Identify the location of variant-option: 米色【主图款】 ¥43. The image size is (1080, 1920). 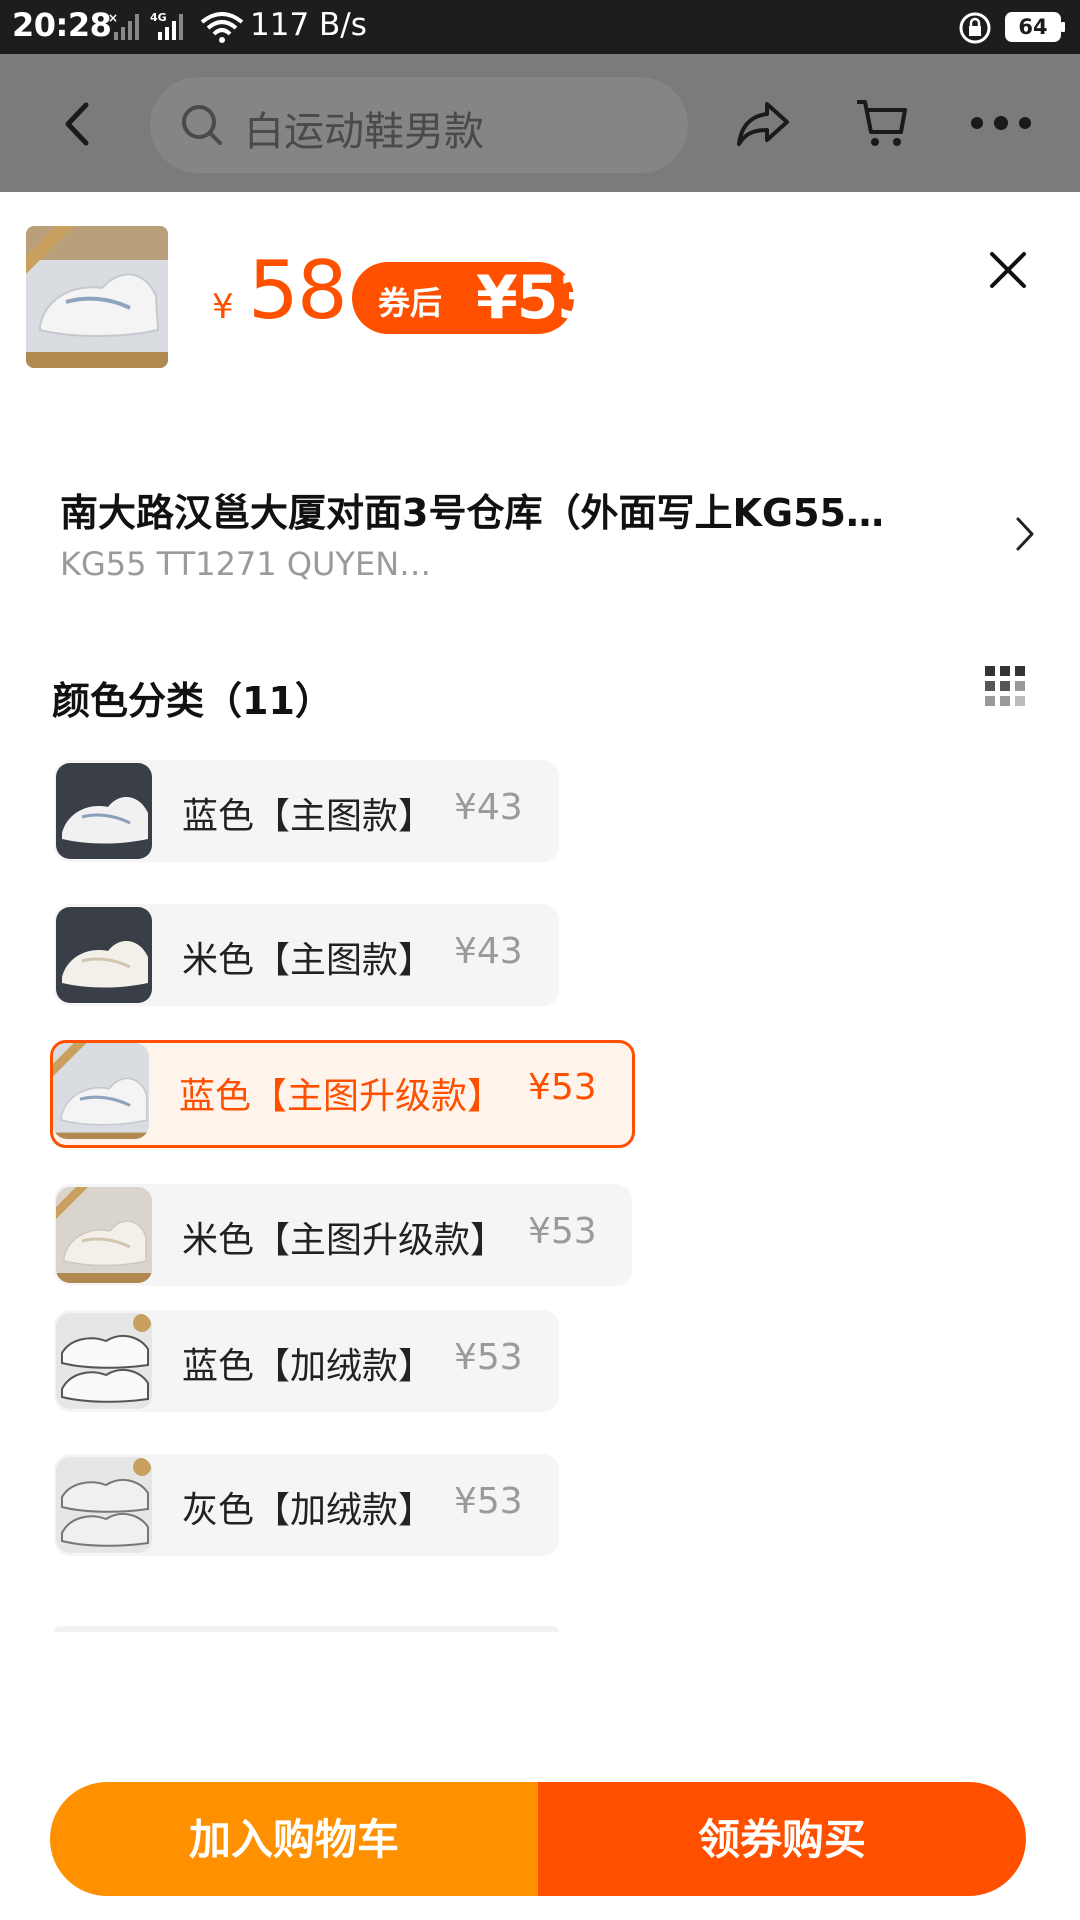
(306, 955).